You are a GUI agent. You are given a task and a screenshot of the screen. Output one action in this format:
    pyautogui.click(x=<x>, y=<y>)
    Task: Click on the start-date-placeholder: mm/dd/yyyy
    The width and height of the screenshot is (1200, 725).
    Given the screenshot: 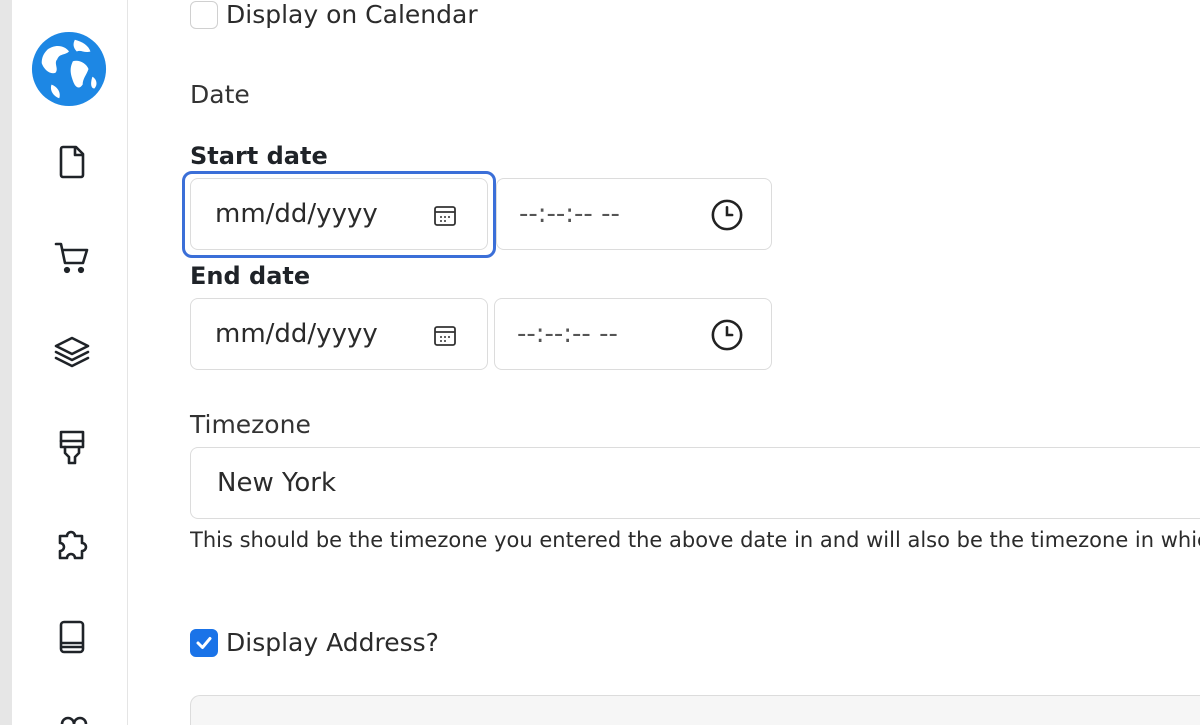 What is the action you would take?
    pyautogui.click(x=296, y=214)
    